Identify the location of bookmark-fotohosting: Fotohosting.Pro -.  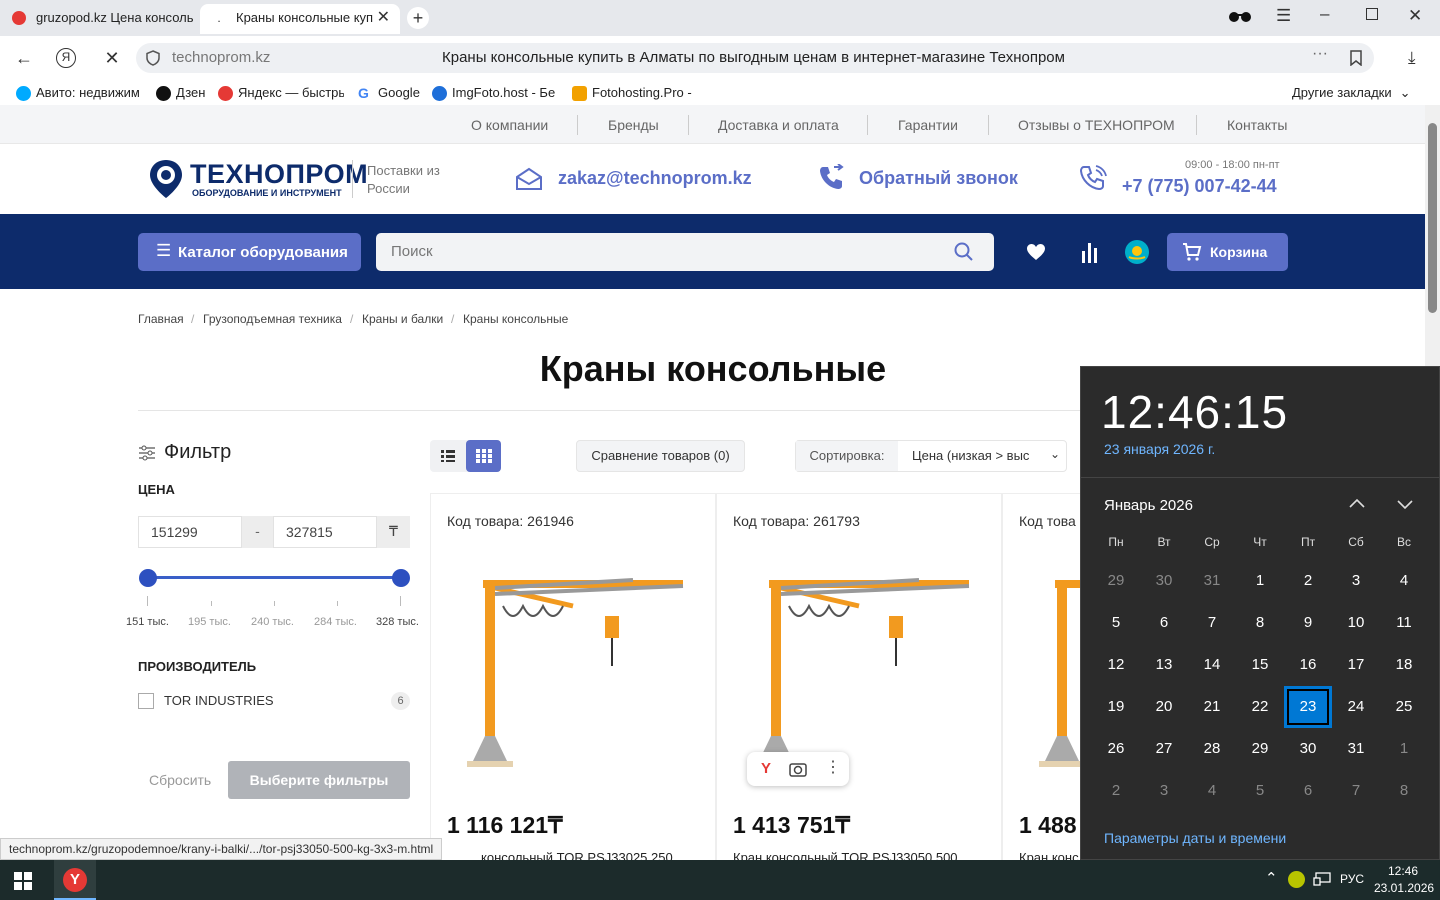
(636, 93).